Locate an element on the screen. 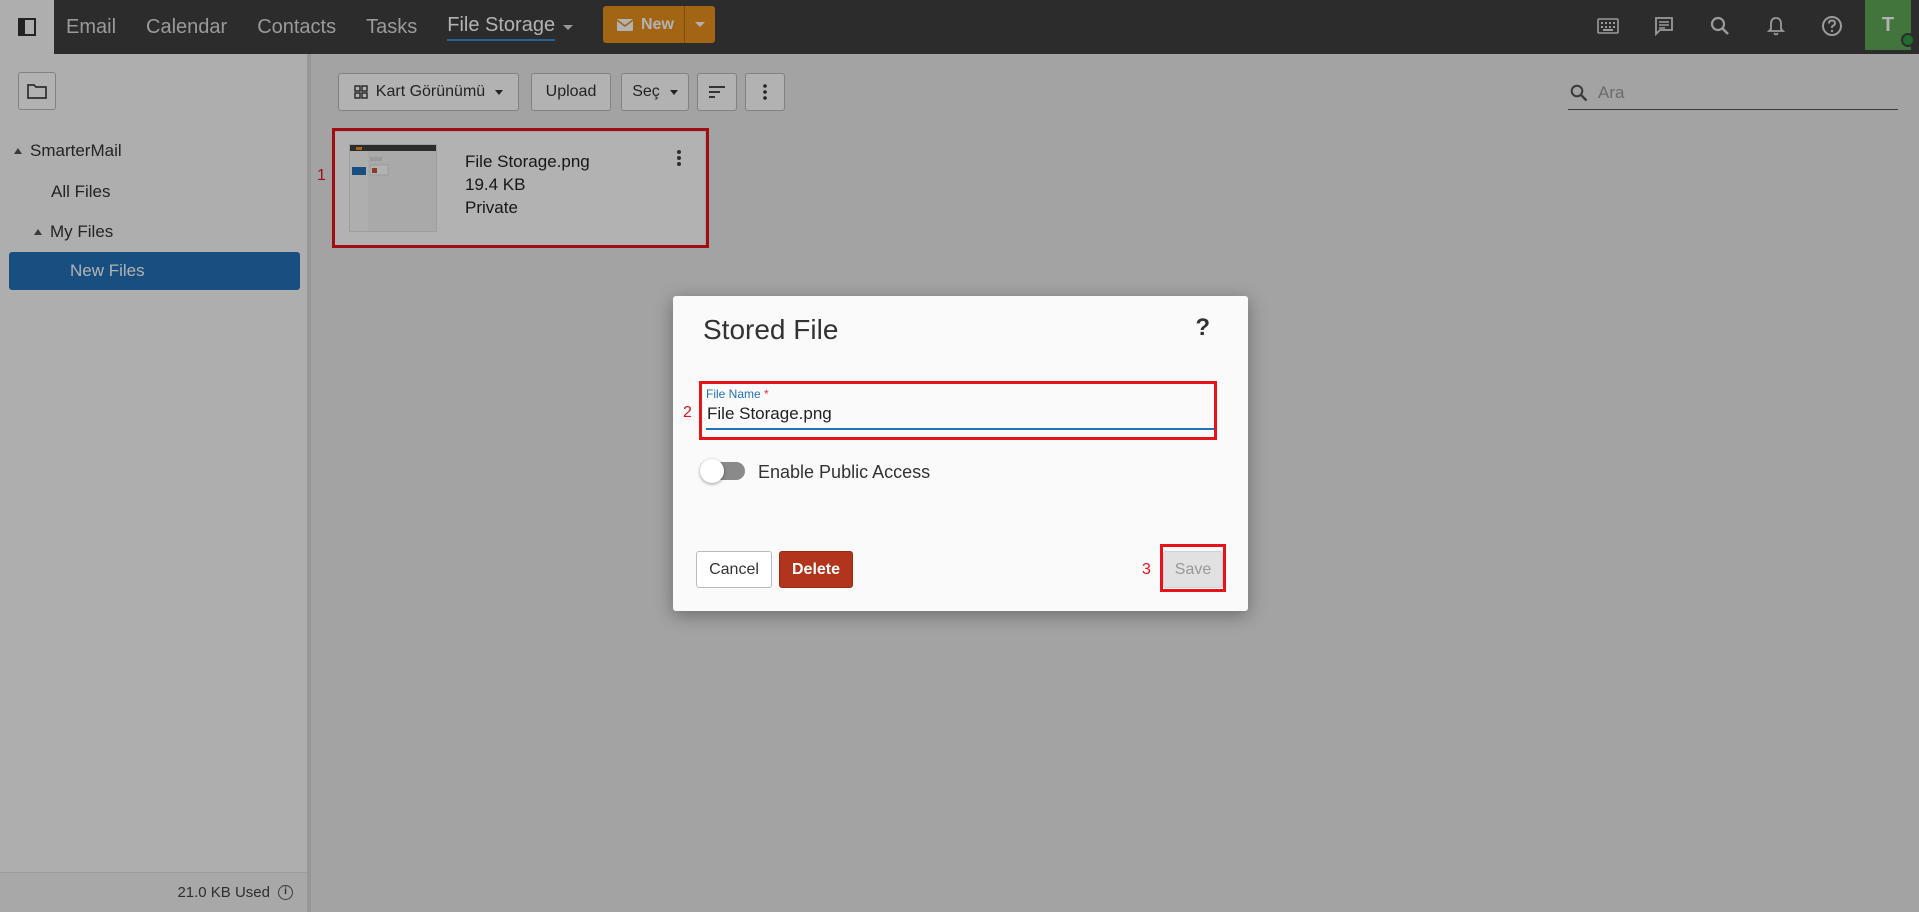 This screenshot has width=1919, height=912. public-access-label: Enable Public Access is located at coordinates (844, 472).